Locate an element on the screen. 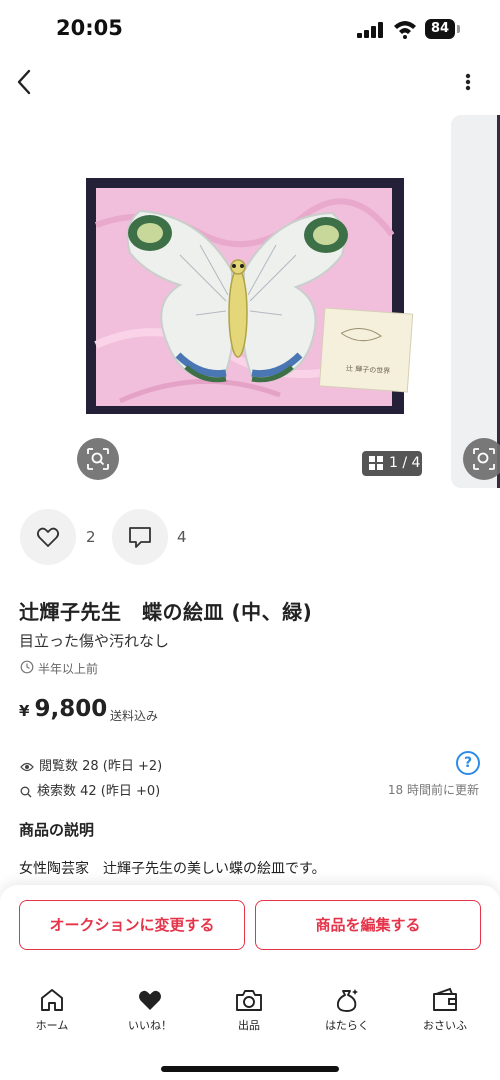 This screenshot has height=1080, width=500. back-button is located at coordinates (25, 82).